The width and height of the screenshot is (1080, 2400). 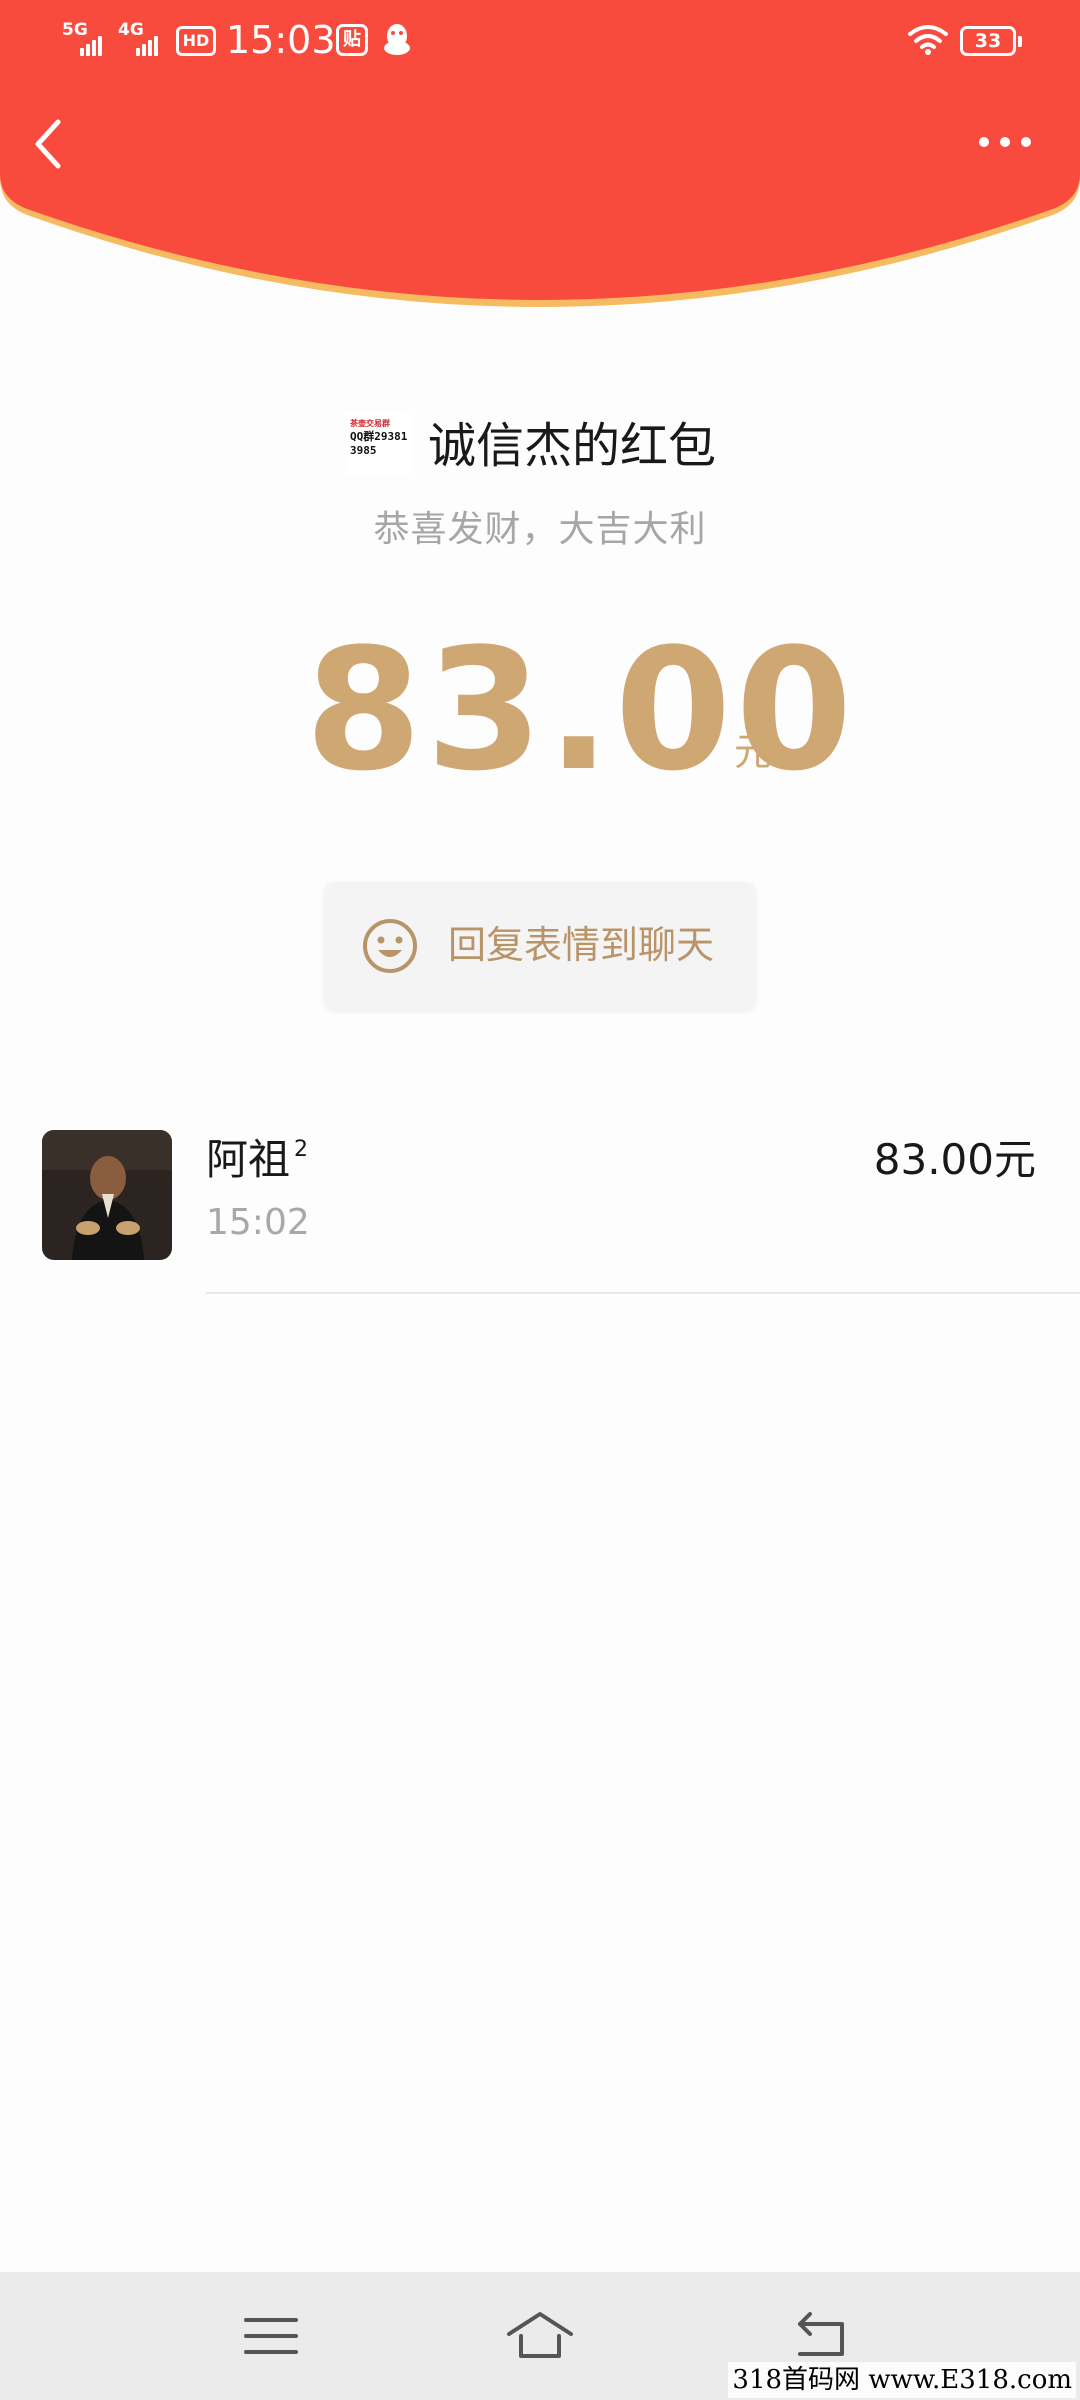 What do you see at coordinates (540, 1202) in the screenshot?
I see `list-item: 阿祖 2 15:02 83.00元` at bounding box center [540, 1202].